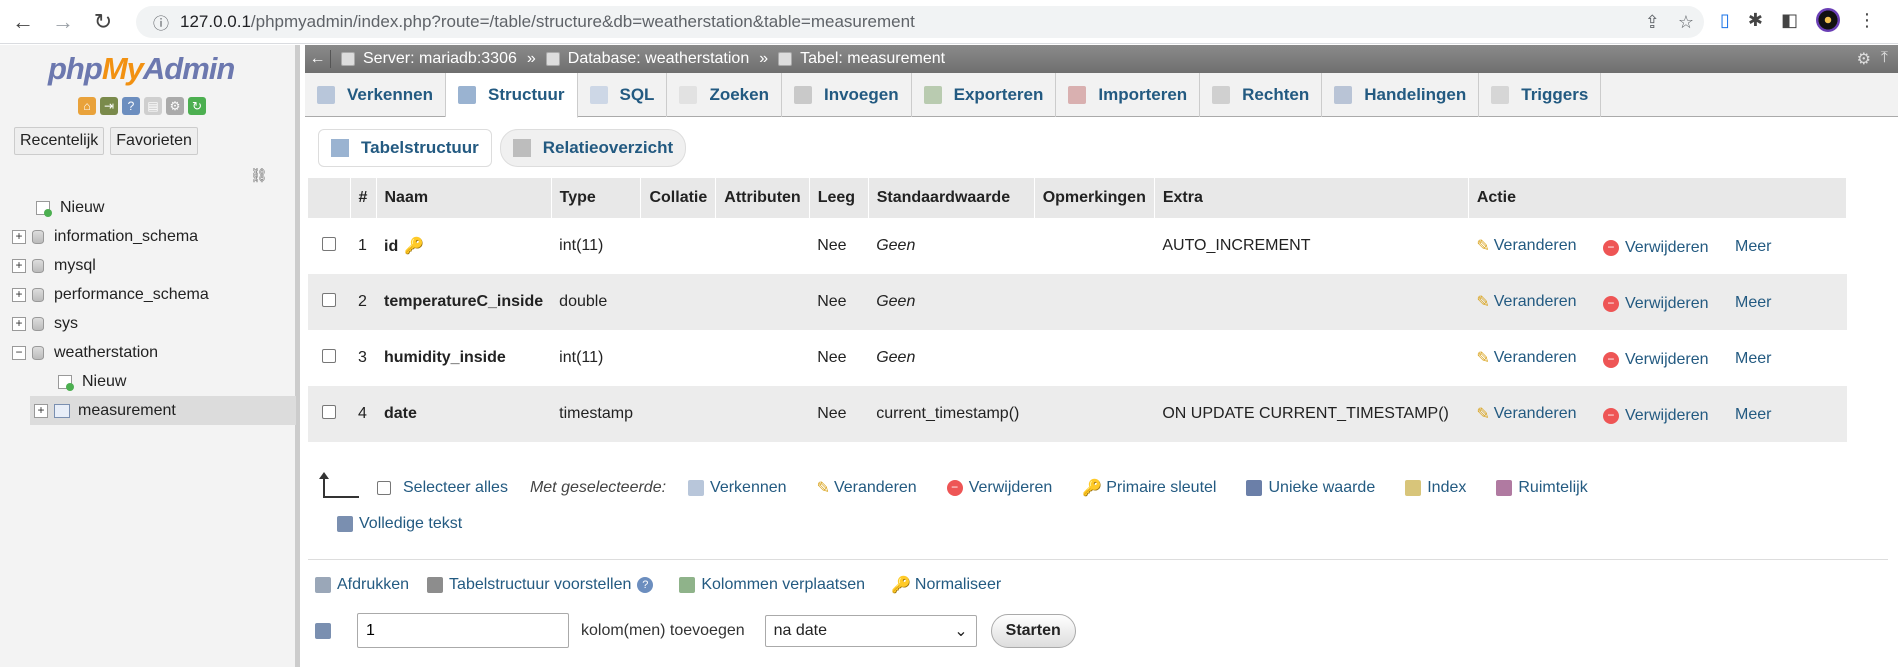 The height and width of the screenshot is (667, 1898). What do you see at coordinates (512, 95) in the screenshot?
I see `tab-structuur: Structuur` at bounding box center [512, 95].